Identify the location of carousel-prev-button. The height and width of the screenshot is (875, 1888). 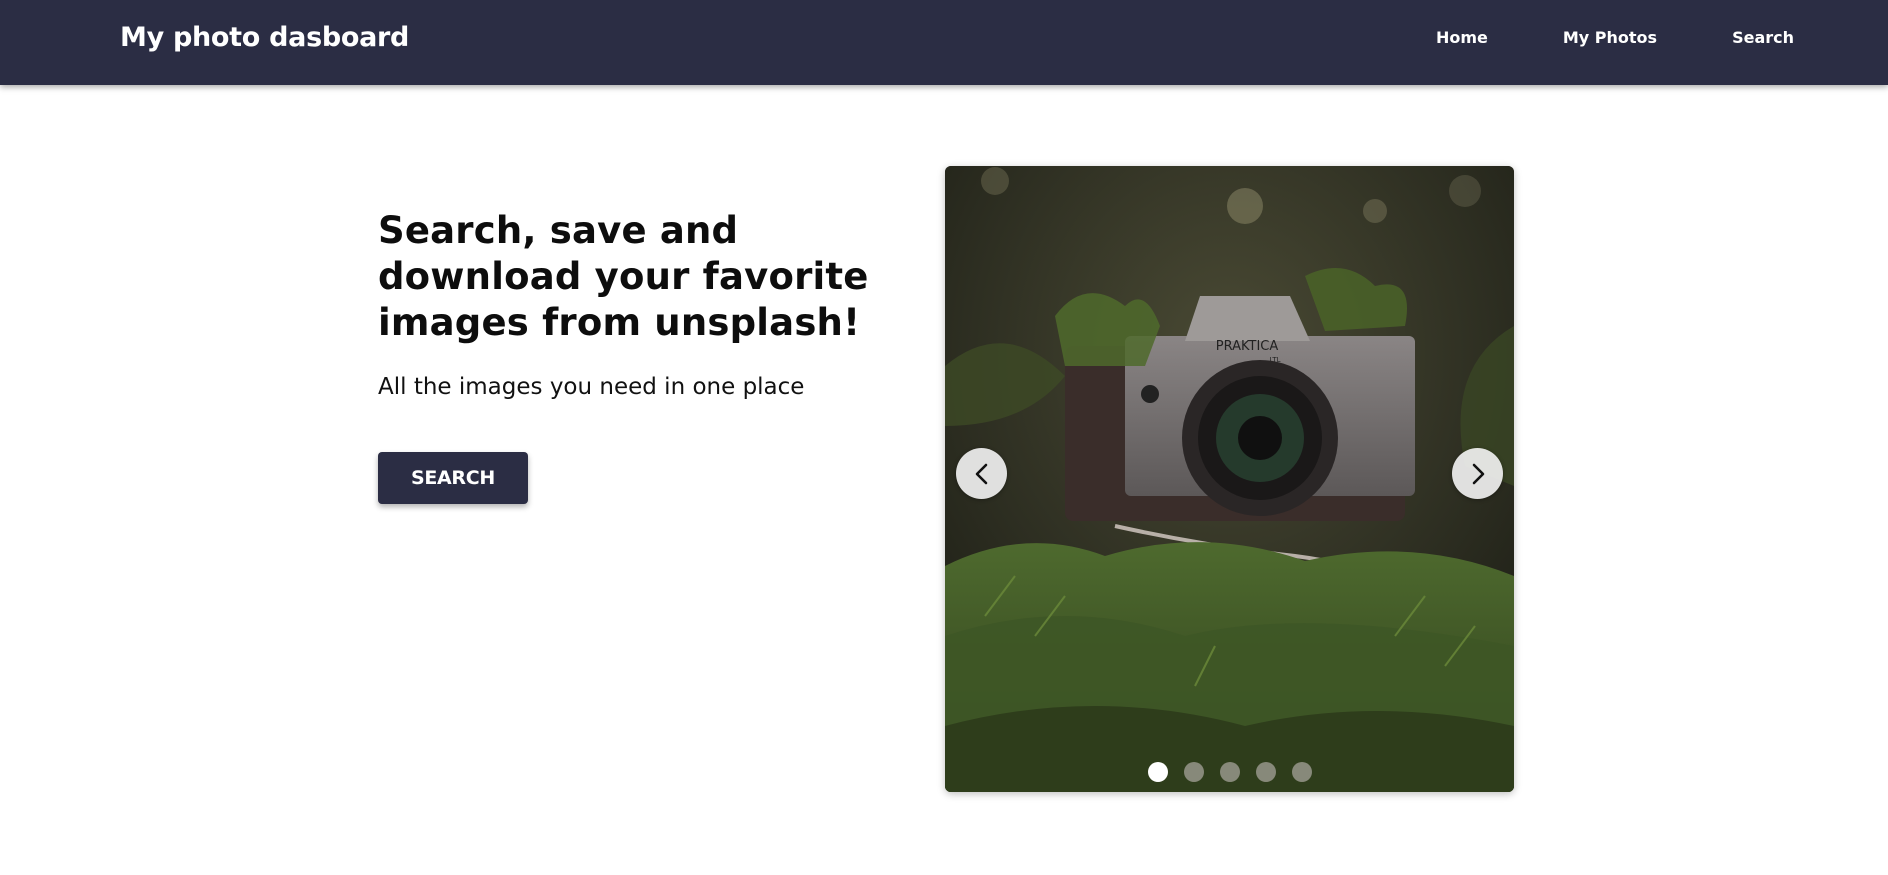
(981, 473).